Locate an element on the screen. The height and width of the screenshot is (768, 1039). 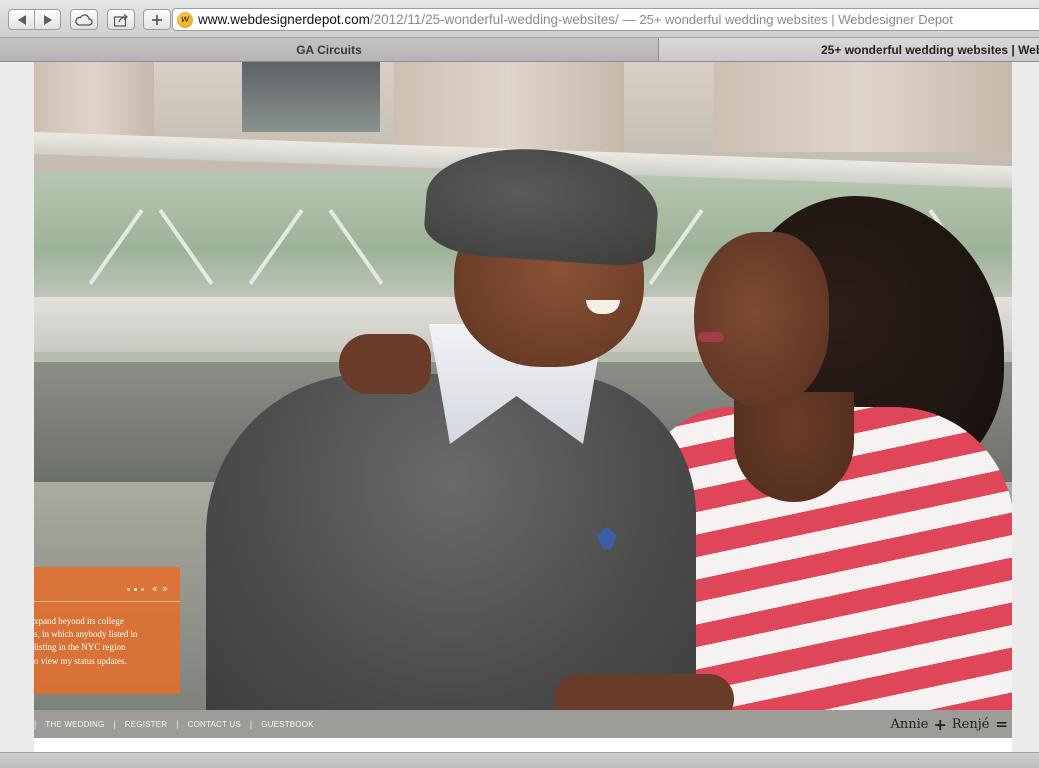
widget-line: s, in which anybody listed in is located at coordinates (86, 634).